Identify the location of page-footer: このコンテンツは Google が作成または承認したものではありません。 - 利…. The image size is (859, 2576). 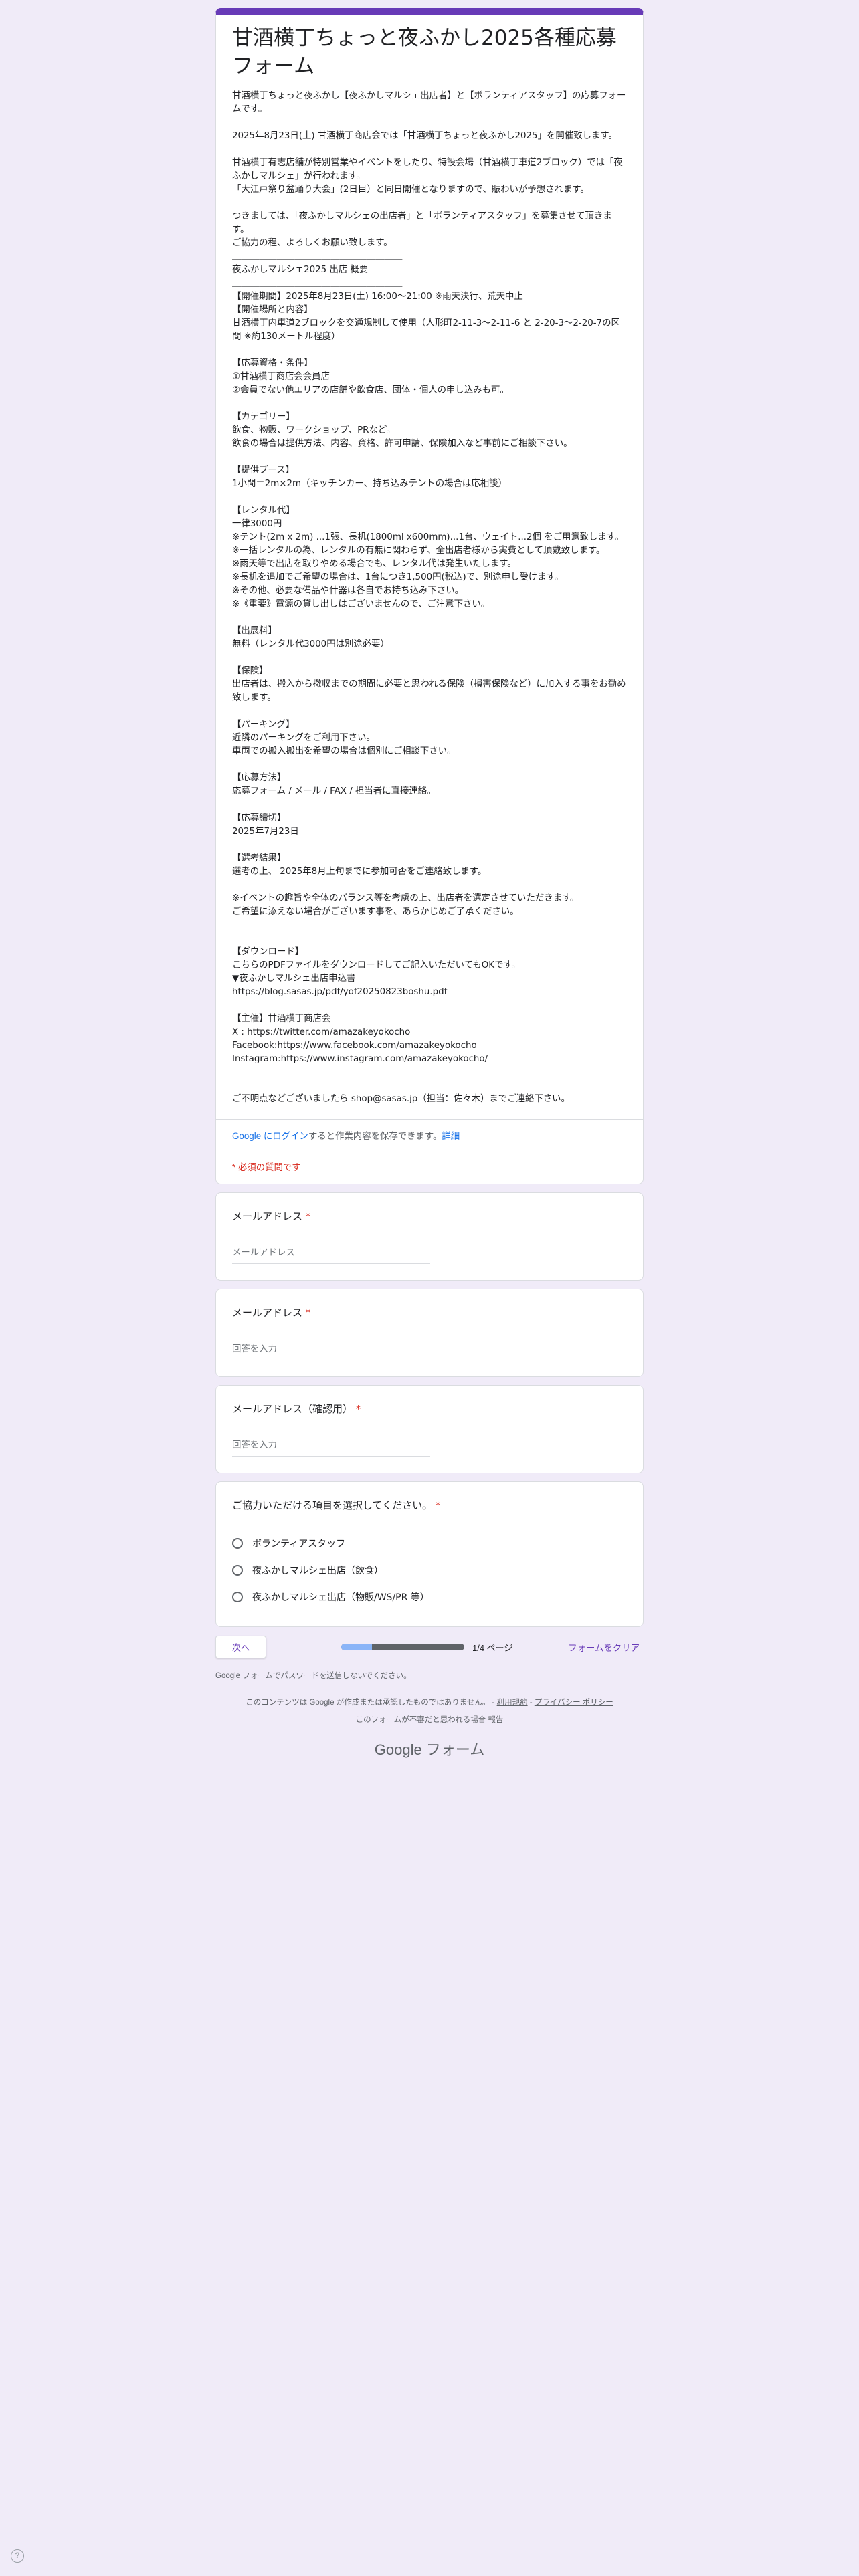
(429, 1711).